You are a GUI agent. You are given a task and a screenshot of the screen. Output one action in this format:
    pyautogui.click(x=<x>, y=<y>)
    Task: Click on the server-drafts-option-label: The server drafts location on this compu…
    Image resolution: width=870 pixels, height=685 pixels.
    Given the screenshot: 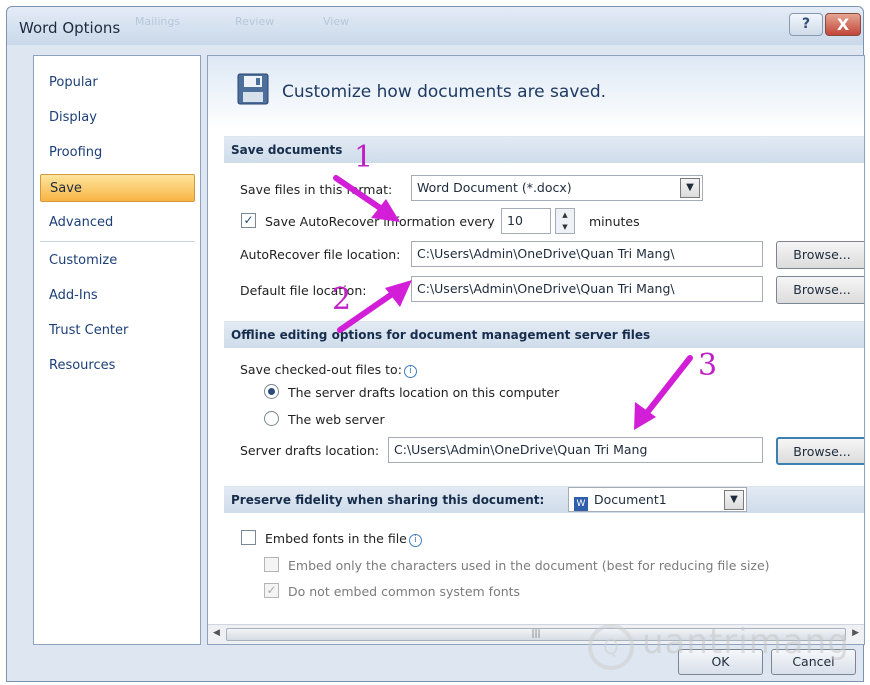 What is the action you would take?
    pyautogui.click(x=424, y=392)
    